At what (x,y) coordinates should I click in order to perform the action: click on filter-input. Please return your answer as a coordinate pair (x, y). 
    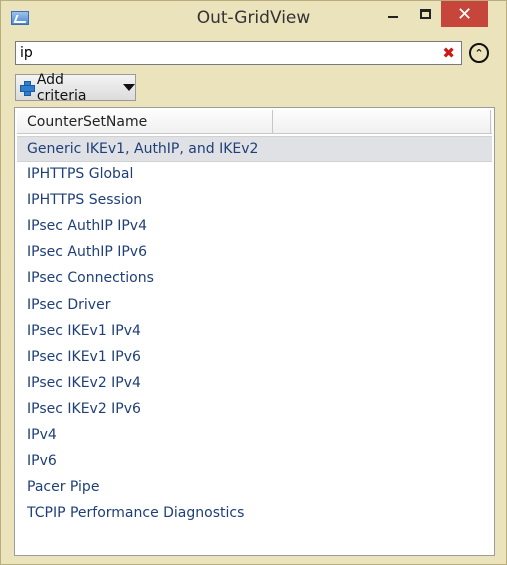
    Looking at the image, I should click on (226, 53).